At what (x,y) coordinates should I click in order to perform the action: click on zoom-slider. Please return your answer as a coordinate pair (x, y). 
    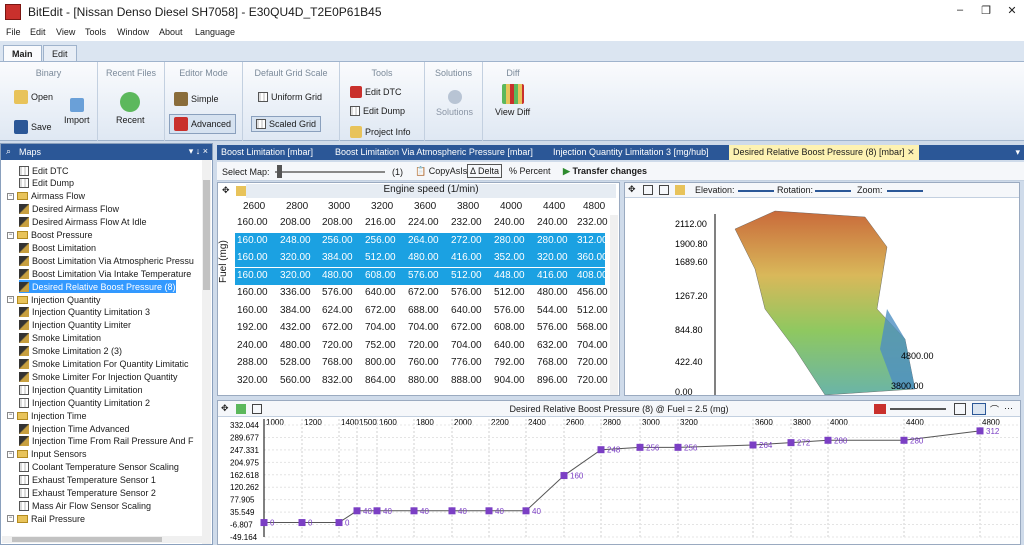
    Looking at the image, I should click on (905, 191).